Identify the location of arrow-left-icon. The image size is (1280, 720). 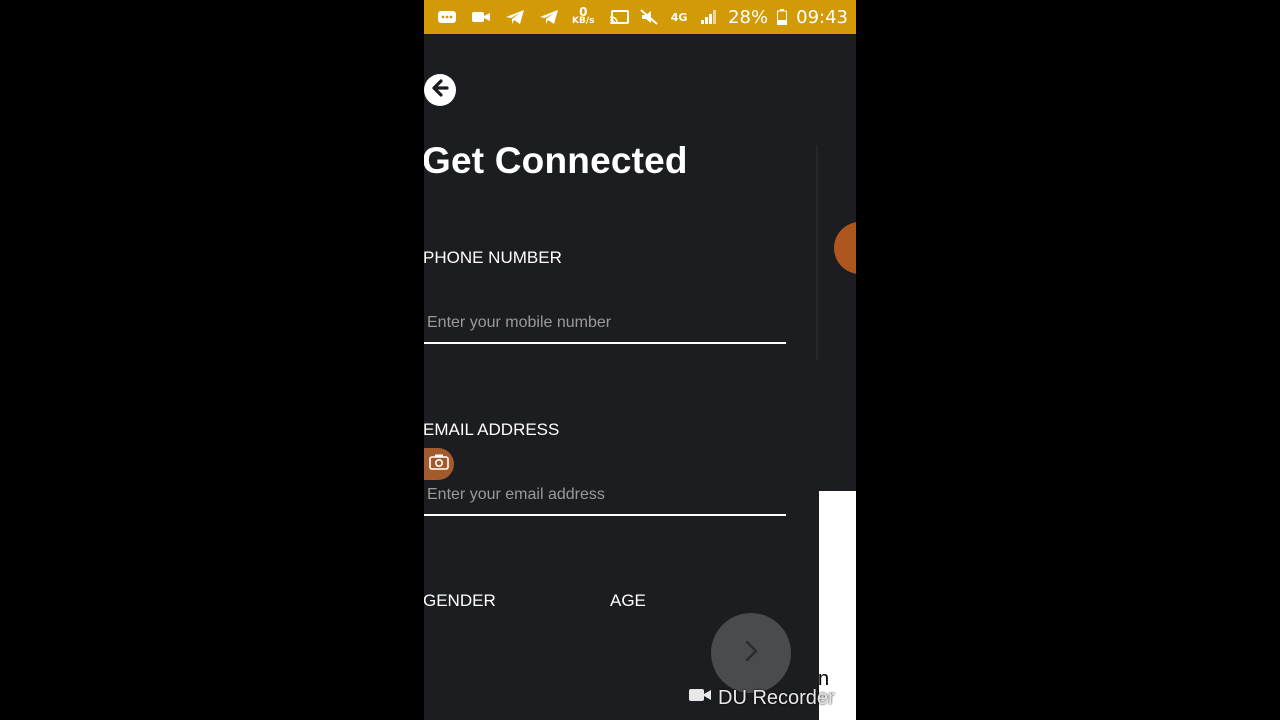
(440, 90).